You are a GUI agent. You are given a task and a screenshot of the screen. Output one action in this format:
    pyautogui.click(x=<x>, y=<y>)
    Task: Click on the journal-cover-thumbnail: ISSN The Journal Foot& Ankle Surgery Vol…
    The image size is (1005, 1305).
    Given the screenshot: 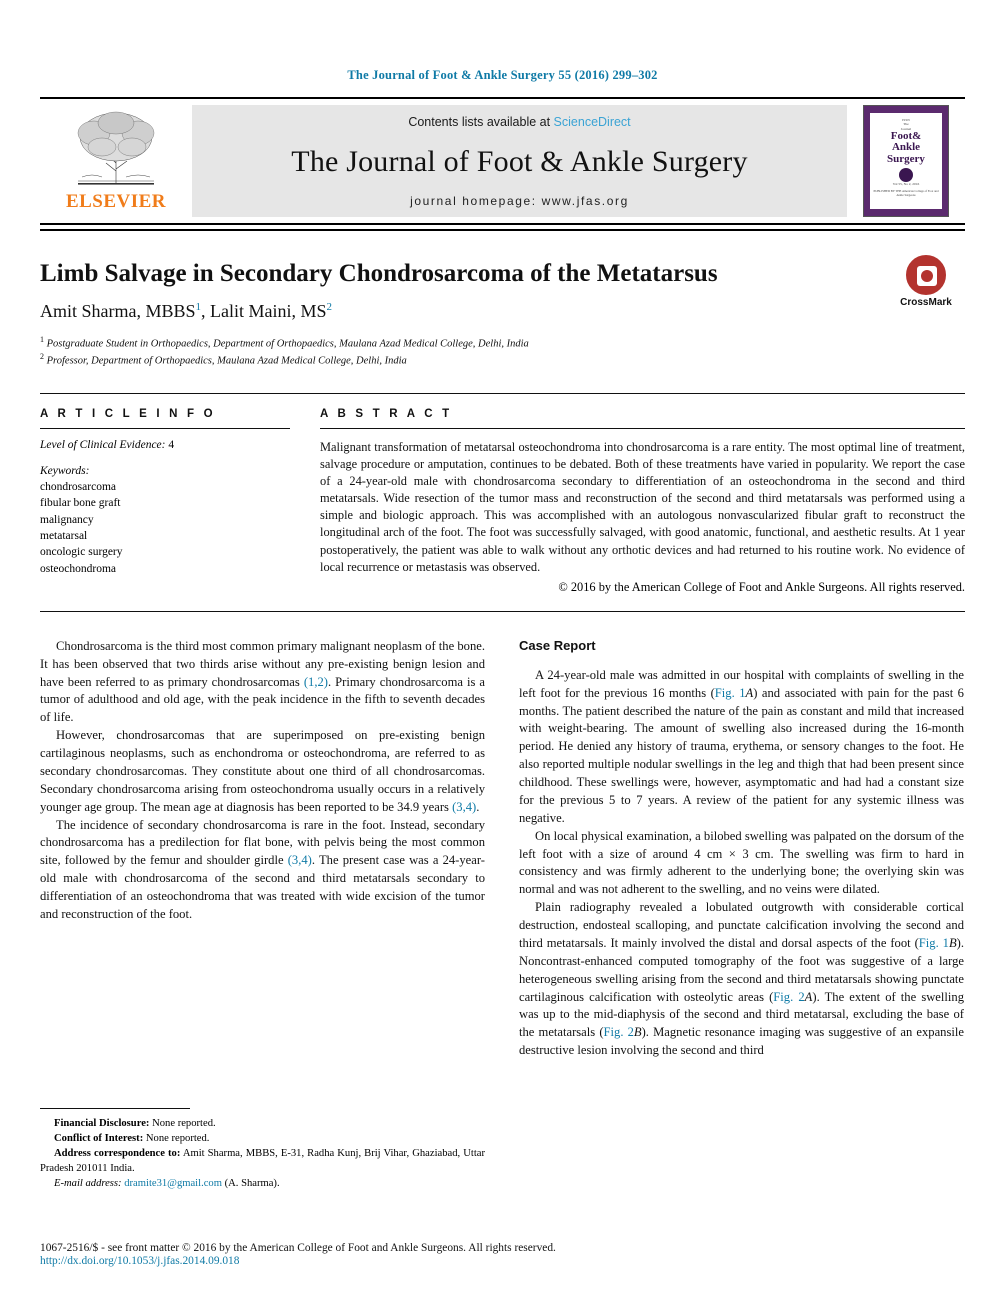 What is the action you would take?
    pyautogui.click(x=906, y=161)
    